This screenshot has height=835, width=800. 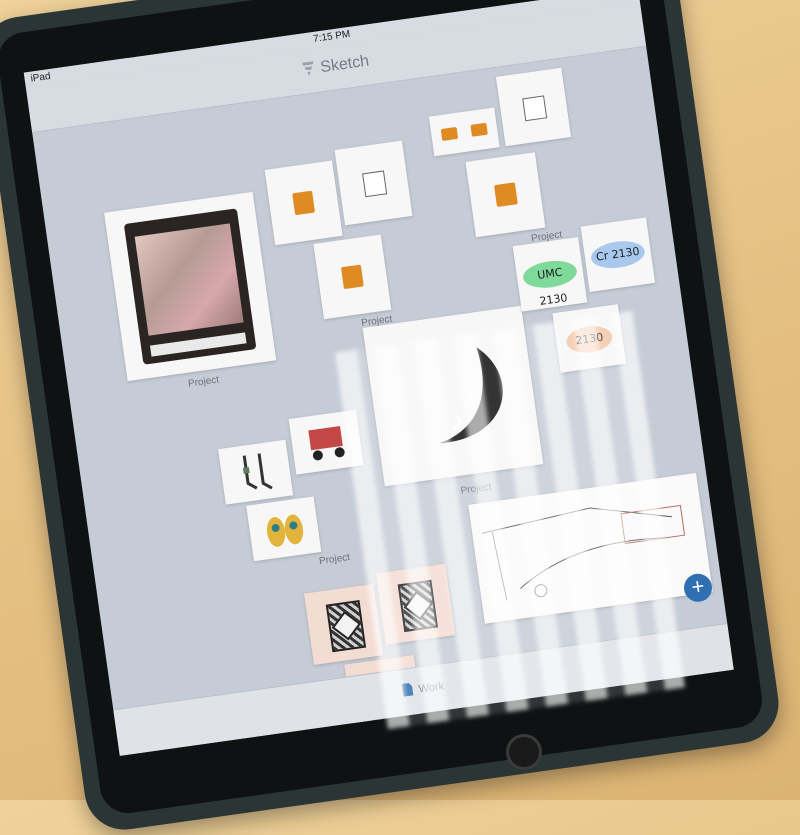 I want to click on app-title-text: Sketch, so click(x=345, y=64).